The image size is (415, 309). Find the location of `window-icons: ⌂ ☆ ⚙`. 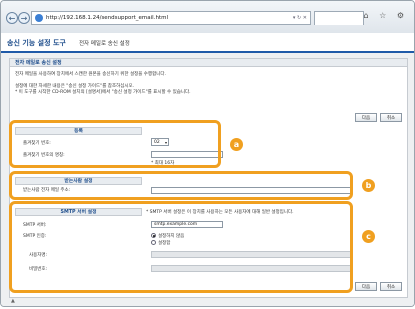

window-icons: ⌂ ☆ ⚙ is located at coordinates (385, 15).